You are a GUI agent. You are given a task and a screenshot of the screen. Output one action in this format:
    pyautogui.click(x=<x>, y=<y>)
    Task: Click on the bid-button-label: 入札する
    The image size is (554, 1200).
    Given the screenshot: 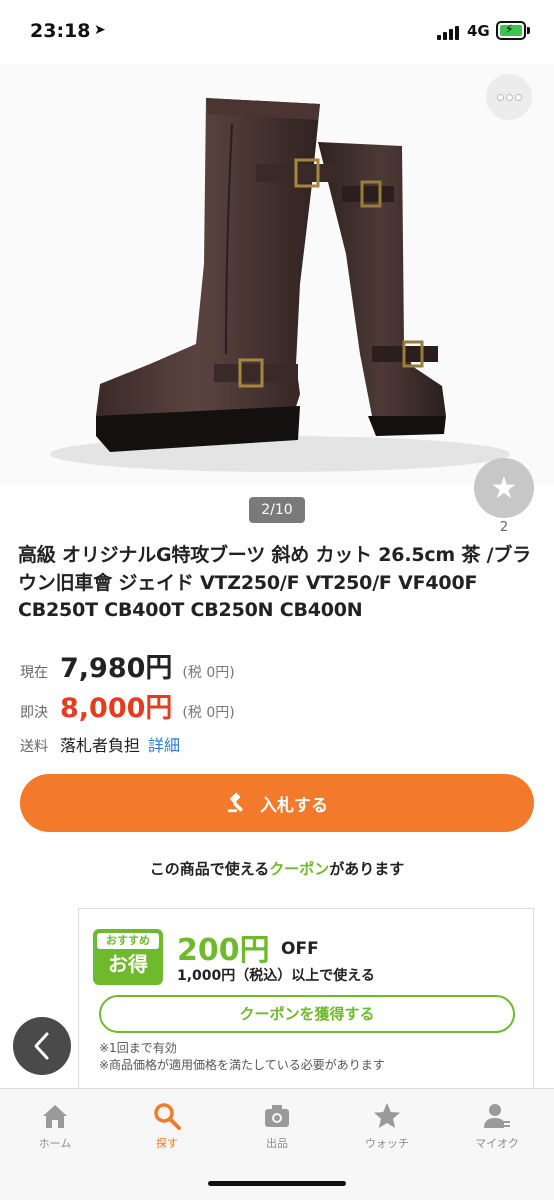 What is the action you would take?
    pyautogui.click(x=294, y=805)
    